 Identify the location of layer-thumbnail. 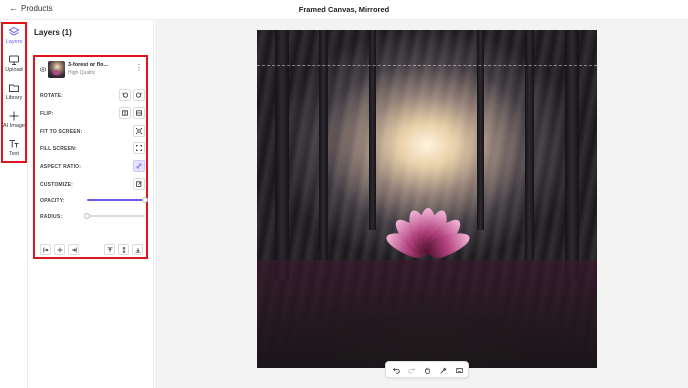
(56, 69).